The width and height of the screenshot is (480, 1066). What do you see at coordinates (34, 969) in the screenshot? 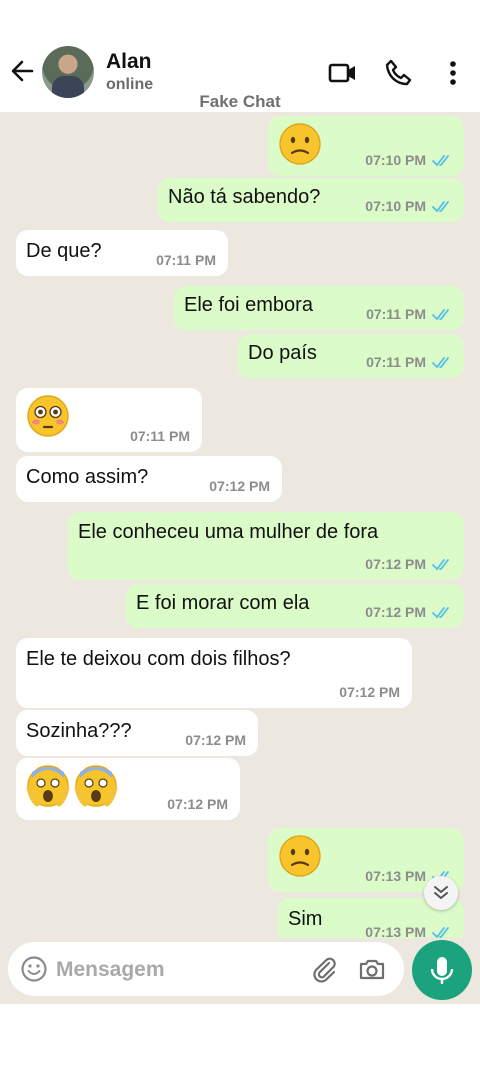
I see `emoji-icon` at bounding box center [34, 969].